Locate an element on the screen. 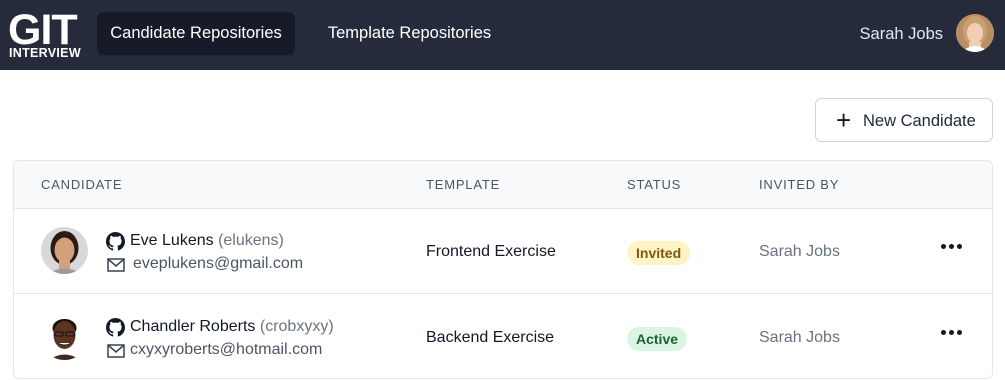 The image size is (1005, 380). user-avatar-icon is located at coordinates (975, 33).